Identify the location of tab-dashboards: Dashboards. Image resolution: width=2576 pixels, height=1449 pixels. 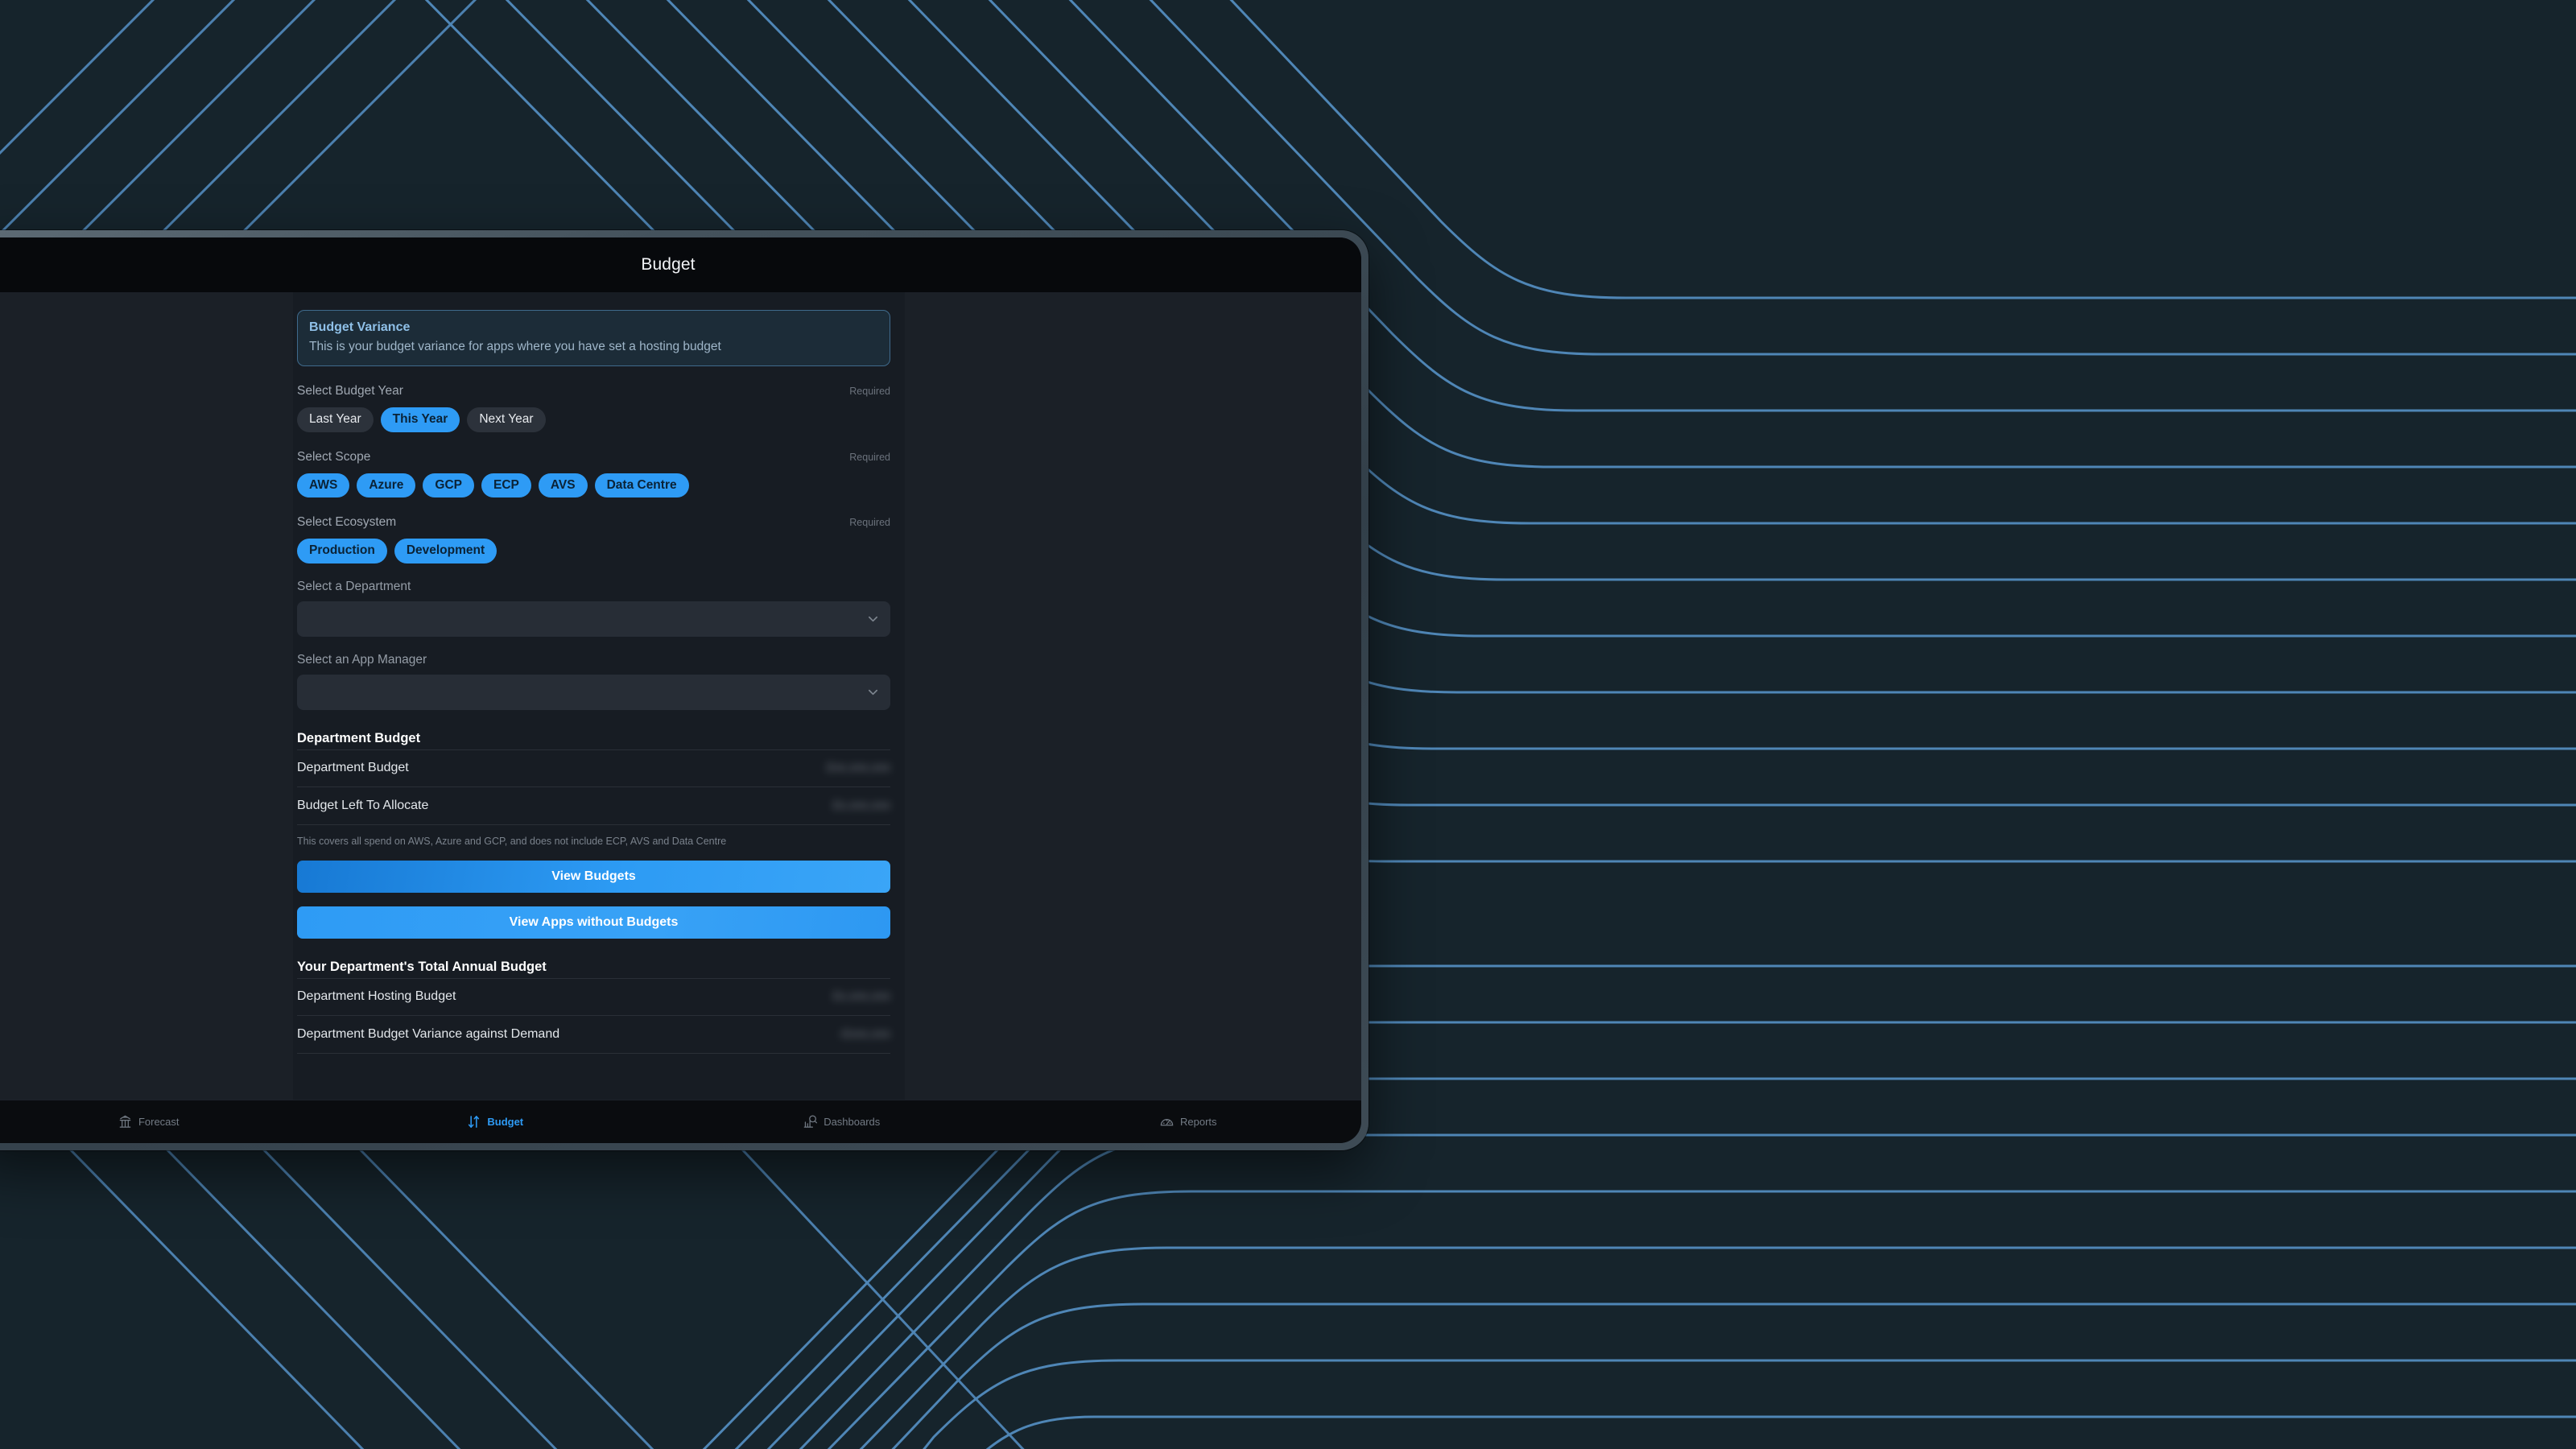
(842, 1121).